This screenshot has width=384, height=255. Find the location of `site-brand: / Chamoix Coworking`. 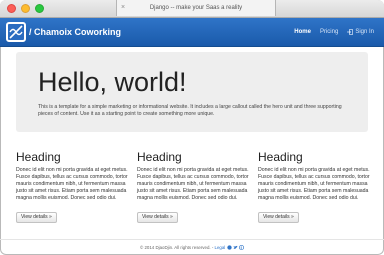

site-brand: / Chamoix Coworking is located at coordinates (75, 32).